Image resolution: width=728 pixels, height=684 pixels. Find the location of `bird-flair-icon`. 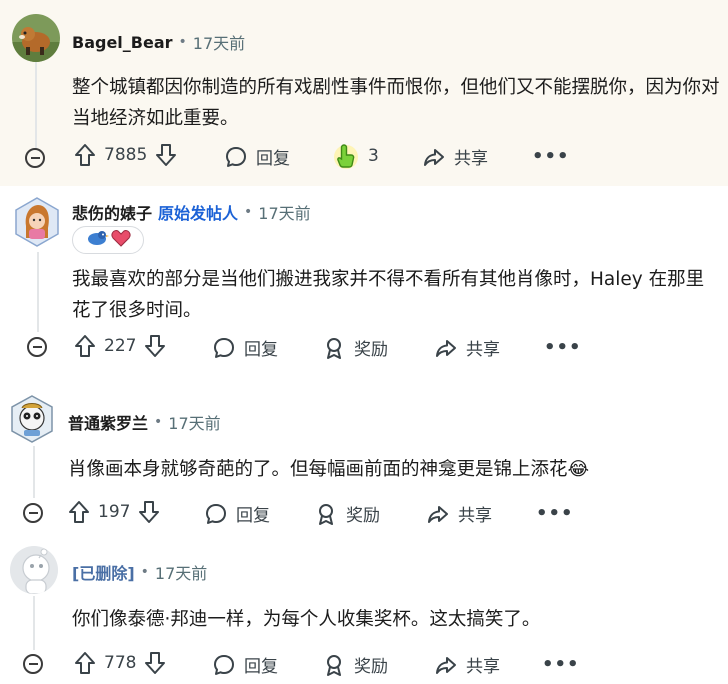

bird-flair-icon is located at coordinates (97, 240).